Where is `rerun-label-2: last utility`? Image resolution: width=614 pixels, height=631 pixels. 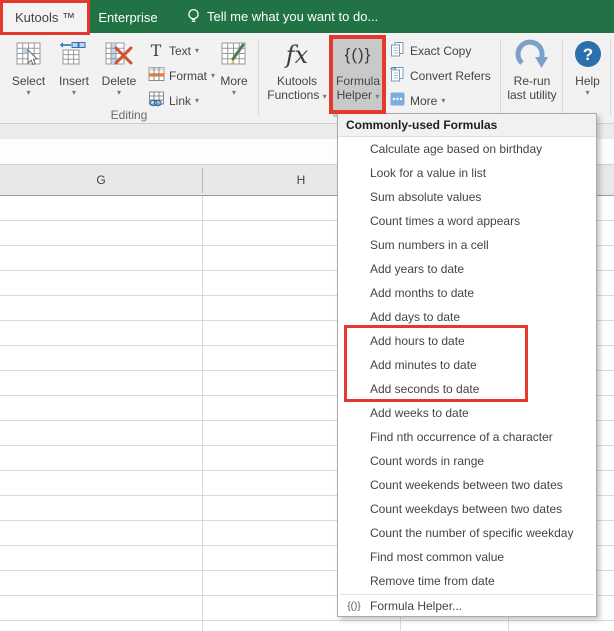 rerun-label-2: last utility is located at coordinates (532, 95).